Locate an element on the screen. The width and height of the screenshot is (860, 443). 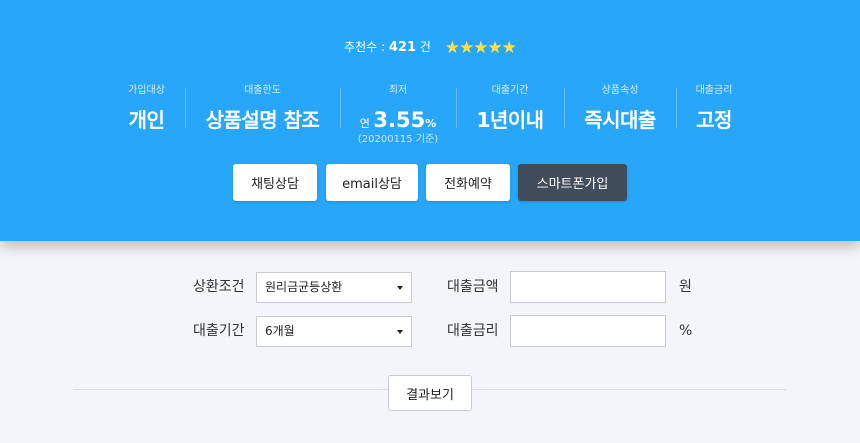
recommend-label: 추천수 : is located at coordinates (366, 47).